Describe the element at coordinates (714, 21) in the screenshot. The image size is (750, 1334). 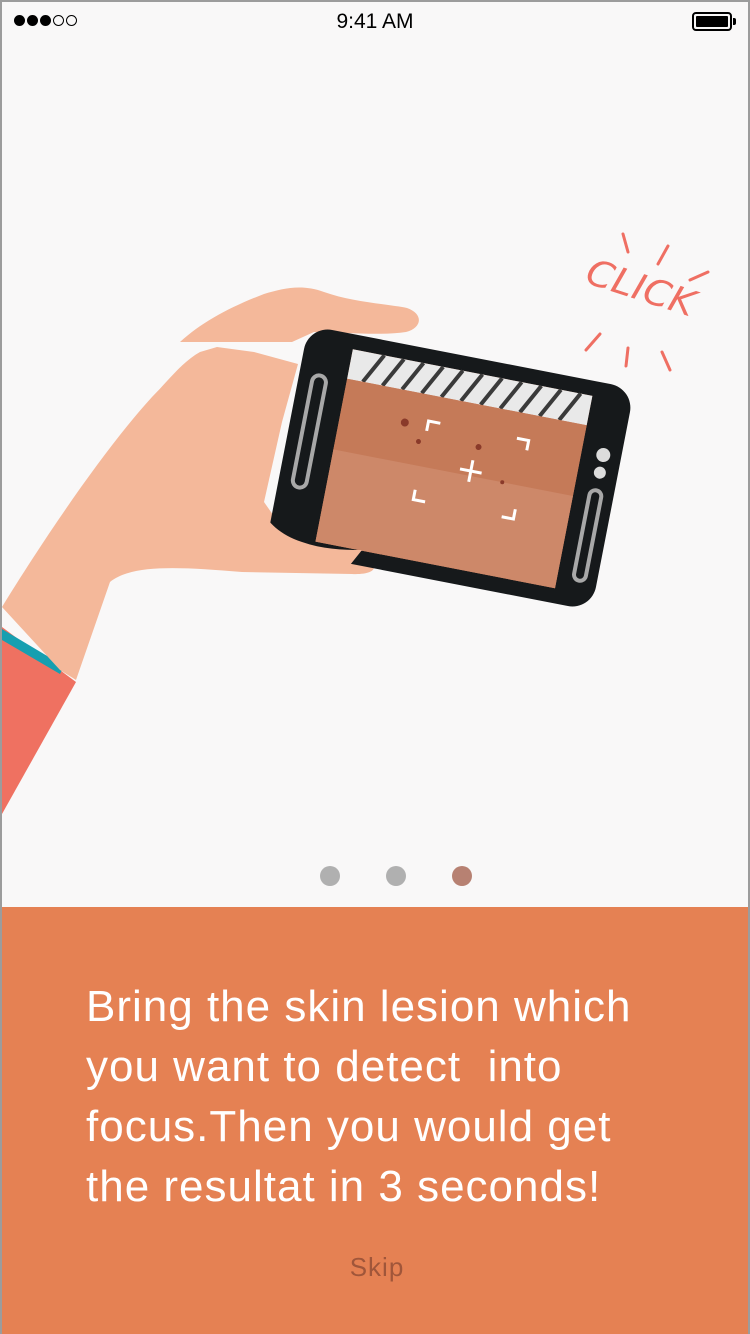
I see `battery-icon` at that location.